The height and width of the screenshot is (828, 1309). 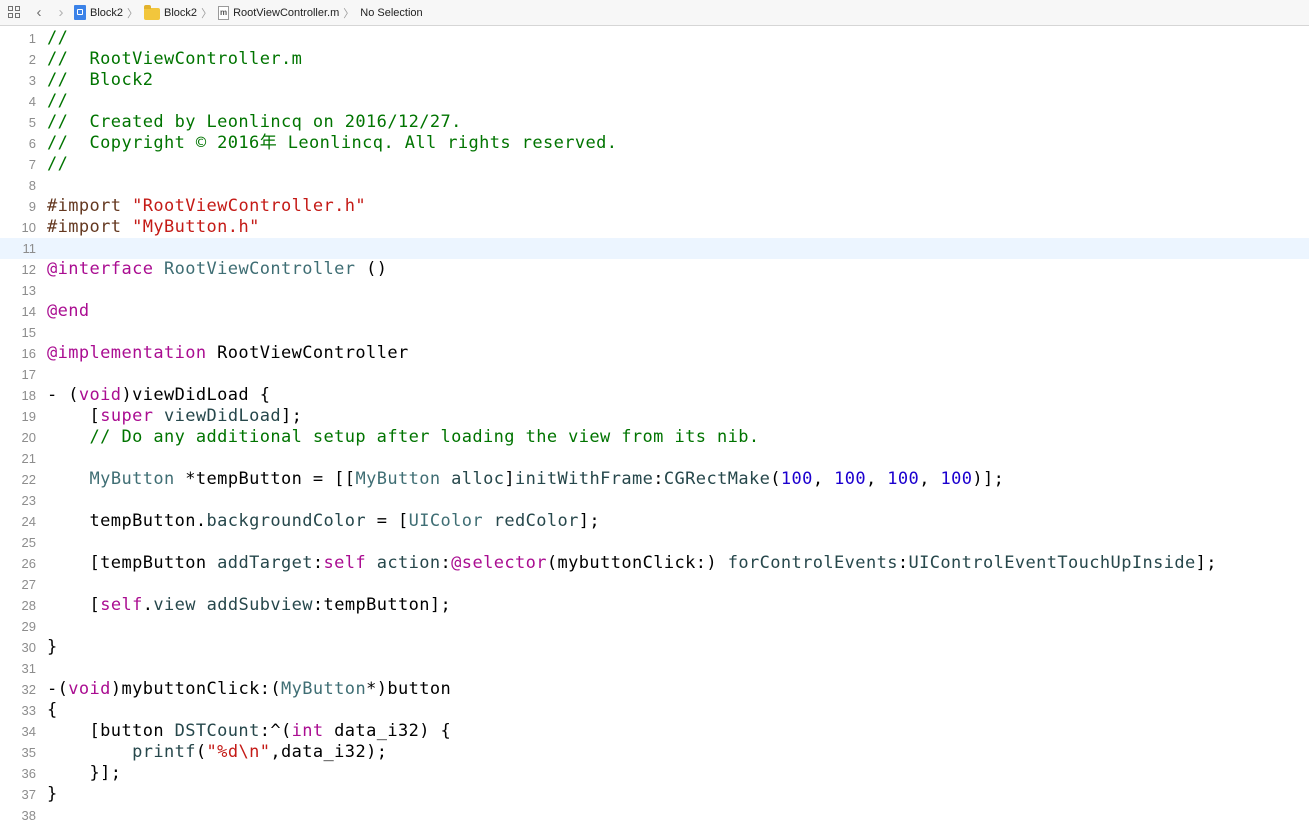 I want to click on breadcrumb-project: Block2 〉, so click(x=106, y=13).